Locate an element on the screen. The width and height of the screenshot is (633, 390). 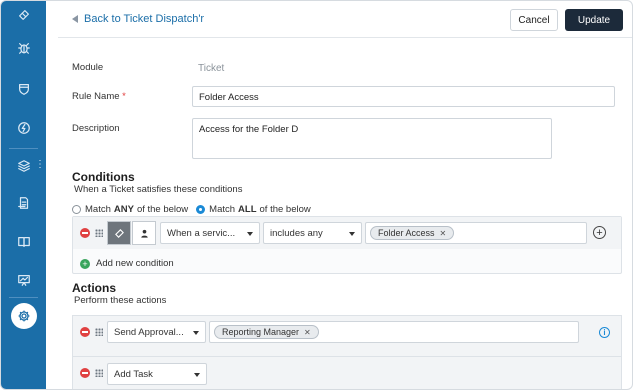
back-link: Back to Ticket Dispatch'r is located at coordinates (138, 19).